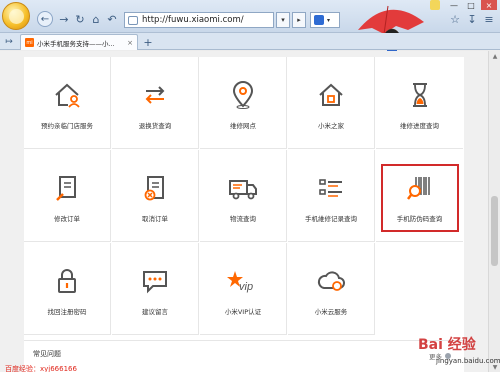 The height and width of the screenshot is (372, 500). I want to click on baidu-watermark: Bai 经验 jingyan.baidu.com, so click(451, 353).